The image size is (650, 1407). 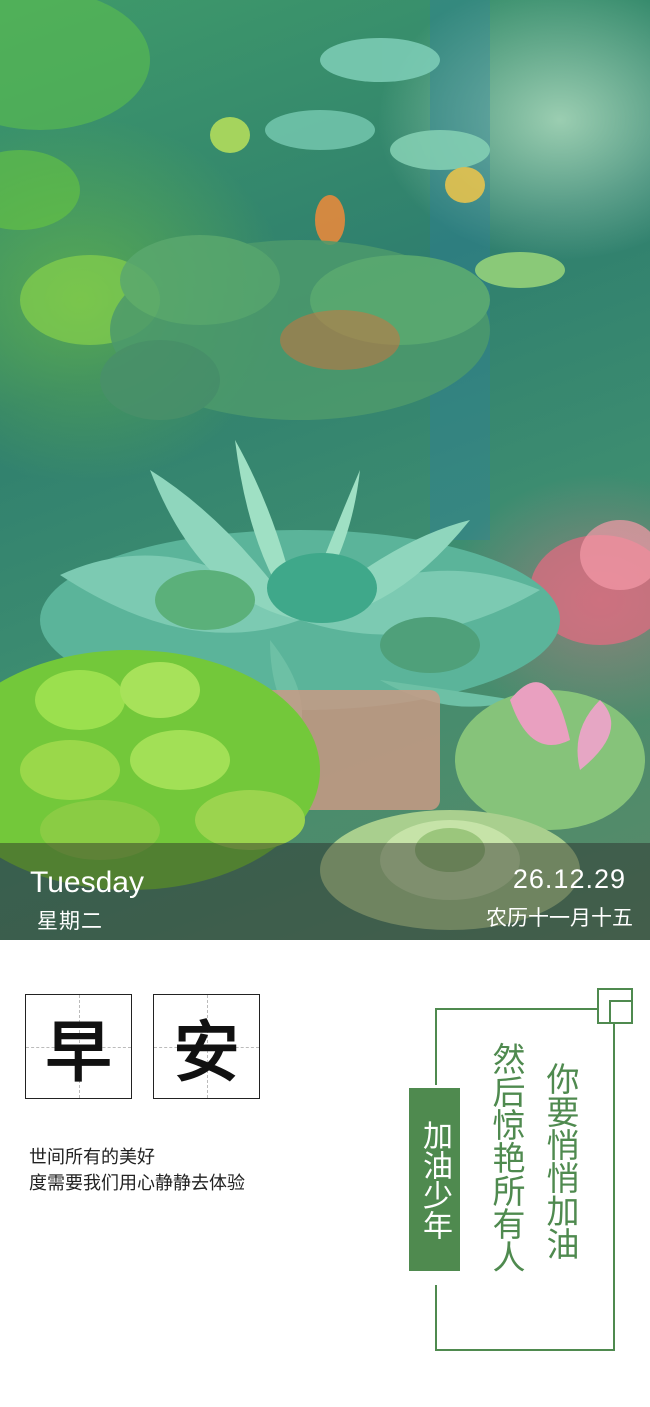 What do you see at coordinates (206, 1051) in the screenshot?
I see `greeting-char-2: 安` at bounding box center [206, 1051].